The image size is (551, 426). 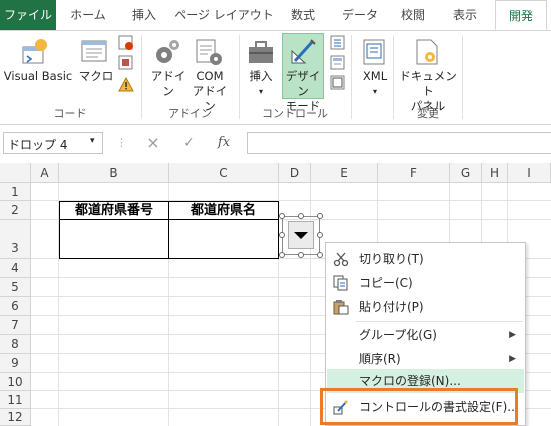 I want to click on name-box: ドロップ 4 ▾, so click(x=53, y=143).